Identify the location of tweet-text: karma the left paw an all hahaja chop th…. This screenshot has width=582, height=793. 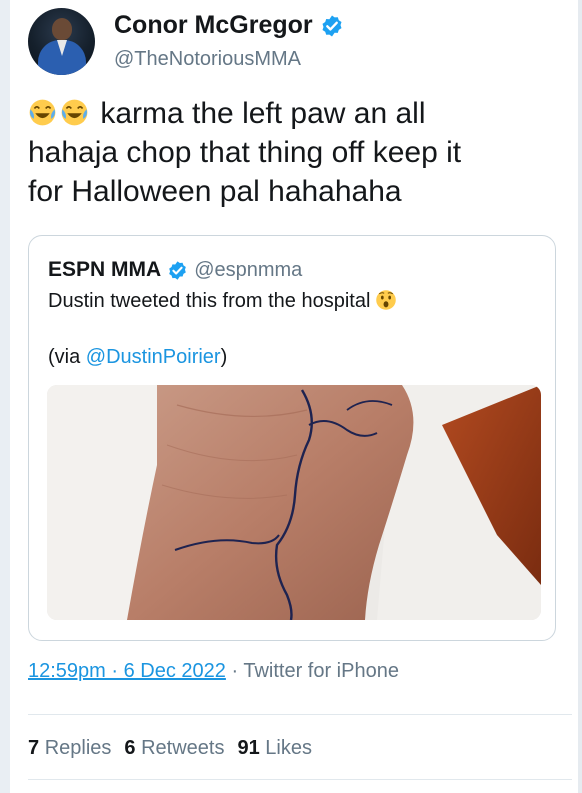
(288, 152).